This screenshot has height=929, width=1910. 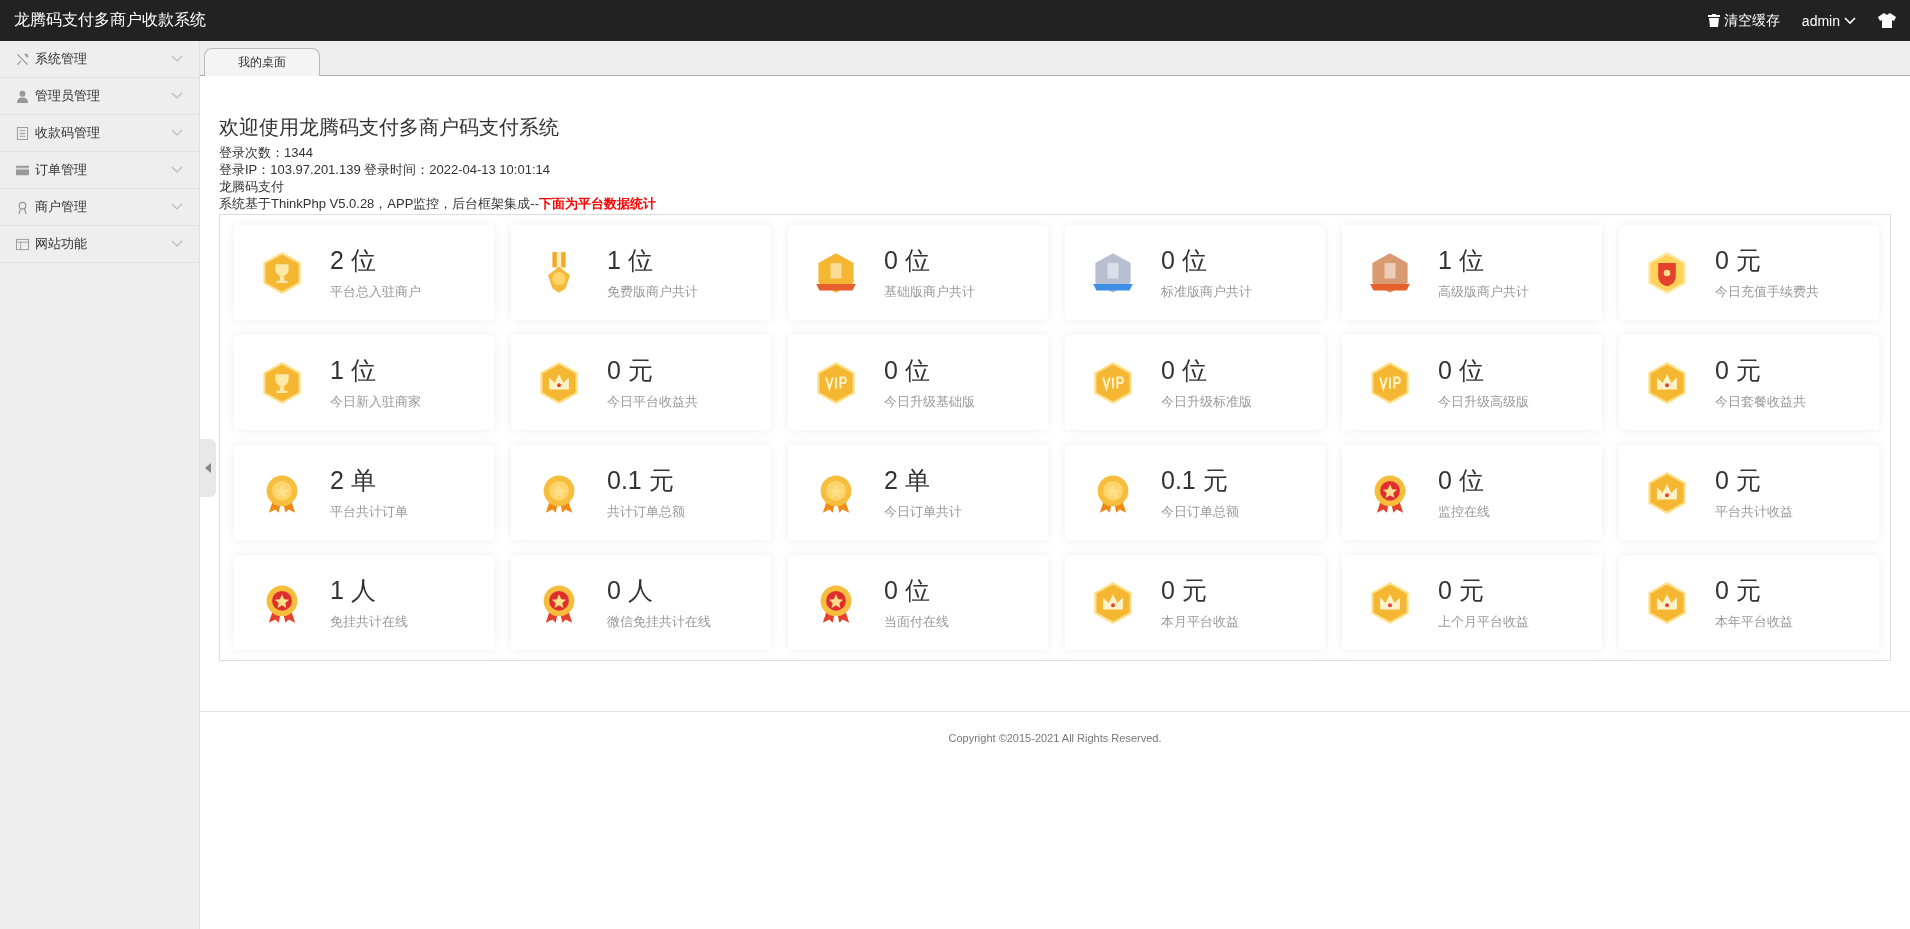 What do you see at coordinates (375, 402) in the screenshot?
I see `stat-label: 今日新入驻商家` at bounding box center [375, 402].